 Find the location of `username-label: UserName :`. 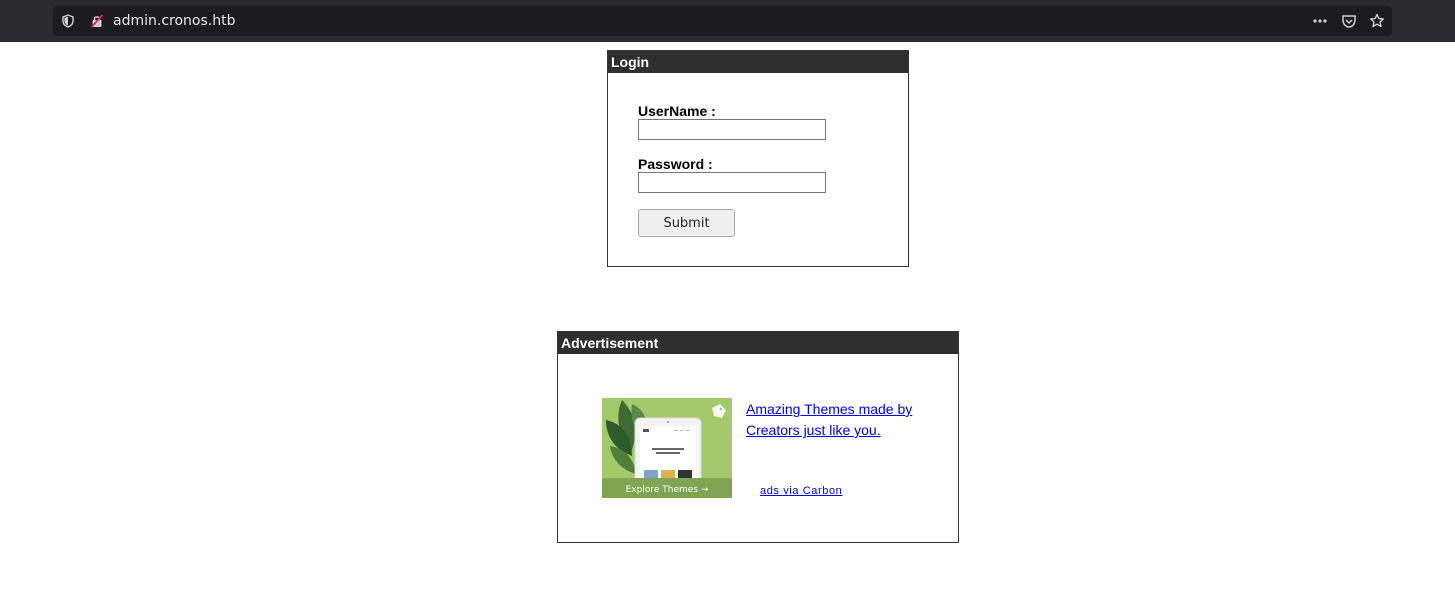

username-label: UserName : is located at coordinates (677, 111).